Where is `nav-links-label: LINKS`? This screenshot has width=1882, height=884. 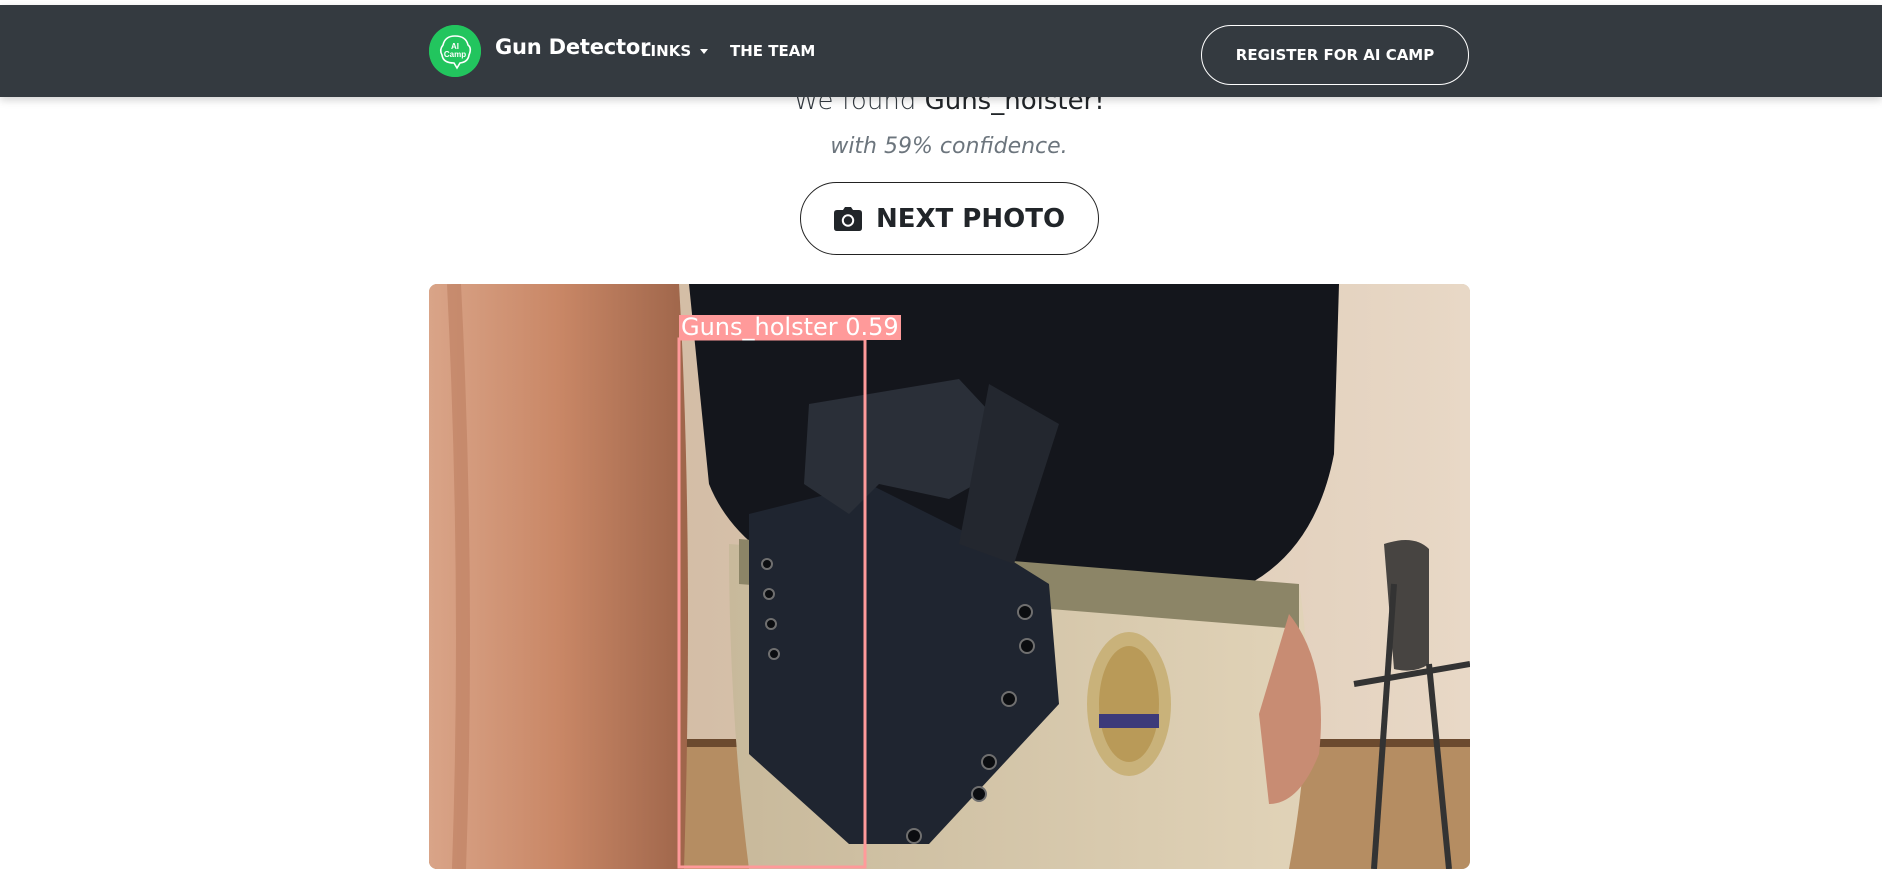
nav-links-label: LINKS is located at coordinates (666, 51).